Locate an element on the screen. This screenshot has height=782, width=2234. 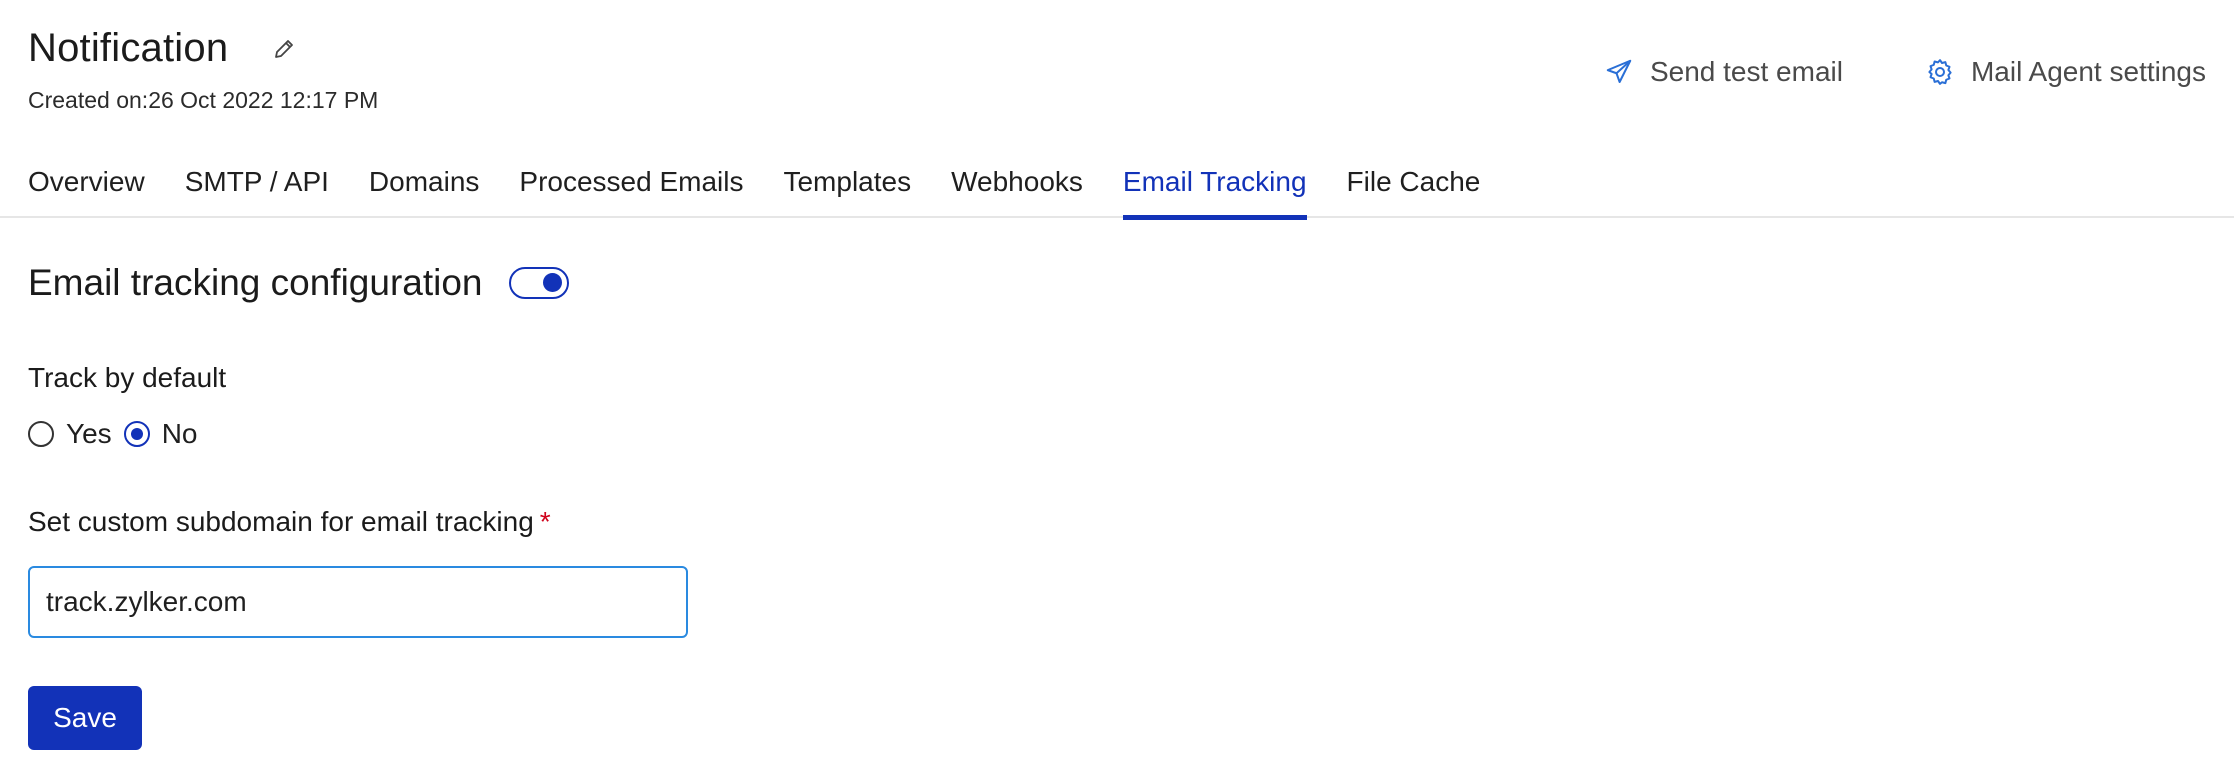
section-title: Email tracking configuration is located at coordinates (255, 282).